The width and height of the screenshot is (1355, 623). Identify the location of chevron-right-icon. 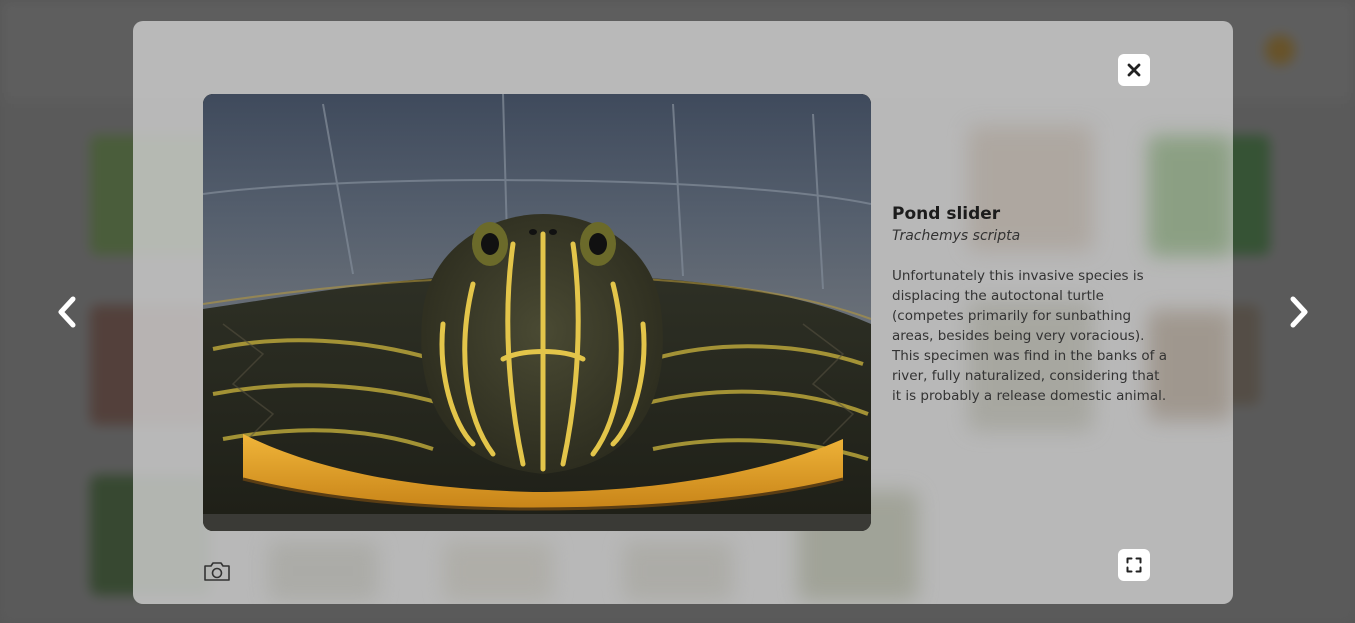
(1299, 312).